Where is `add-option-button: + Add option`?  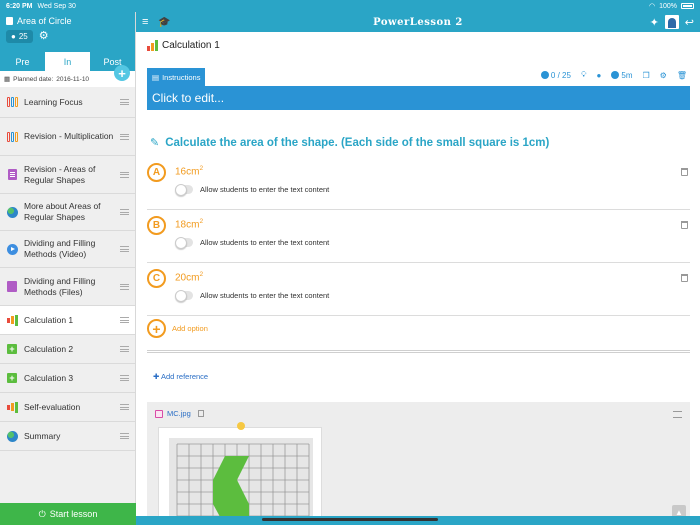
add-option-button: + Add option is located at coordinates (177, 328).